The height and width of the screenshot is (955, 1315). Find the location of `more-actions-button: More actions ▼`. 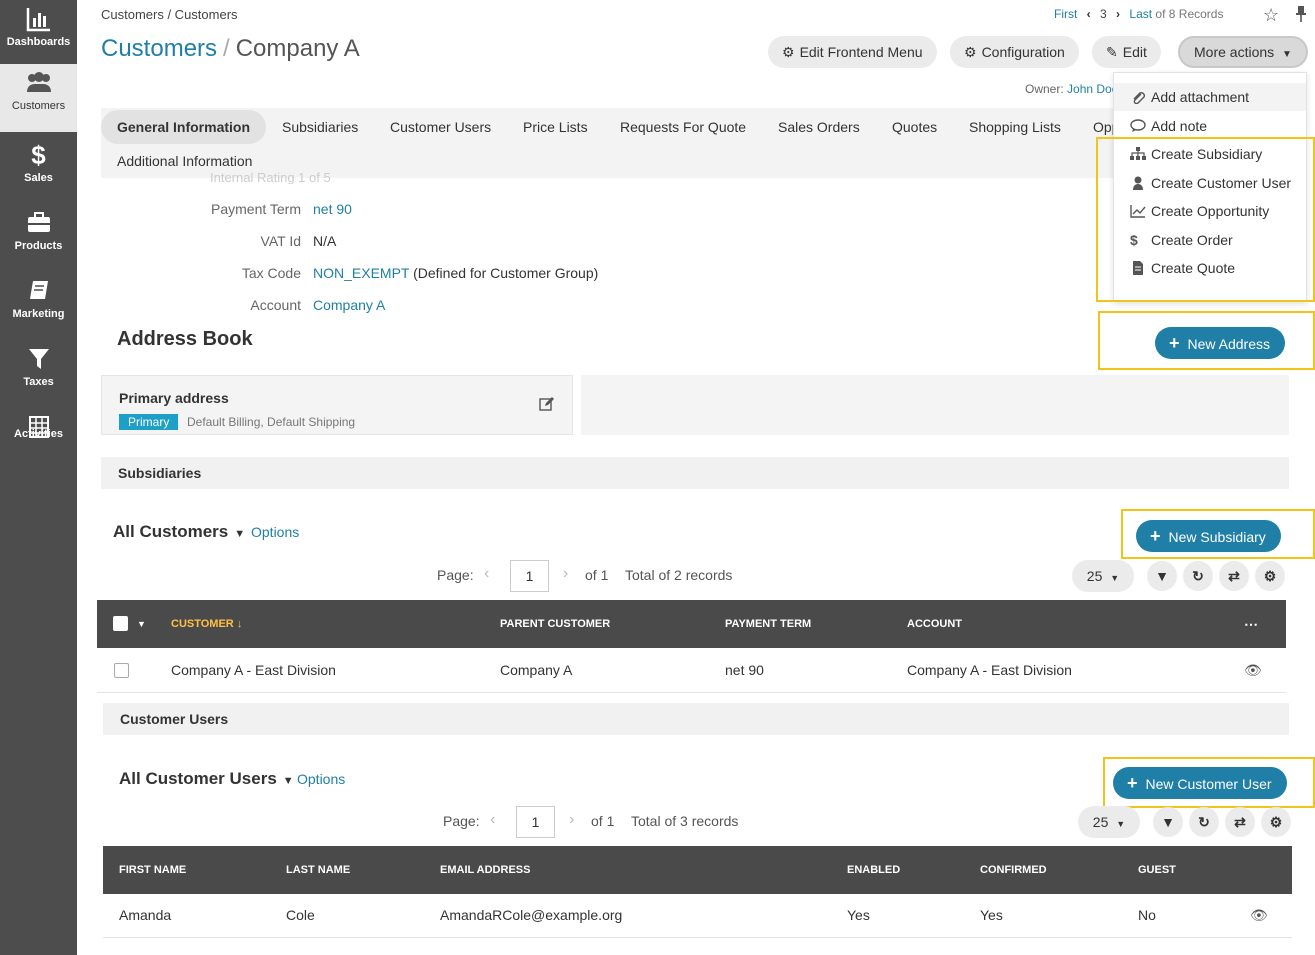

more-actions-button: More actions ▼ is located at coordinates (1243, 52).